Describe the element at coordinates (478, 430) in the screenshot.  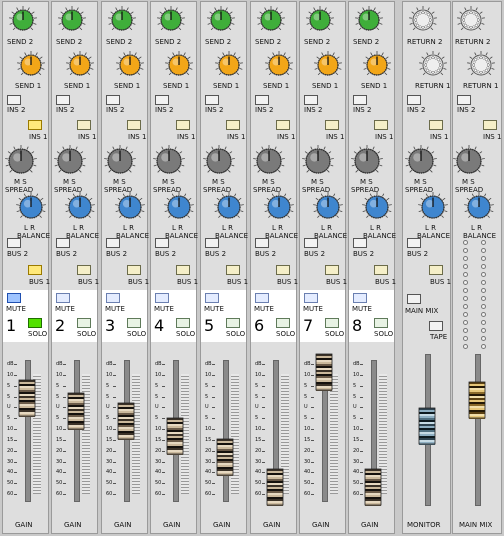
I see `main-fader-track` at that location.